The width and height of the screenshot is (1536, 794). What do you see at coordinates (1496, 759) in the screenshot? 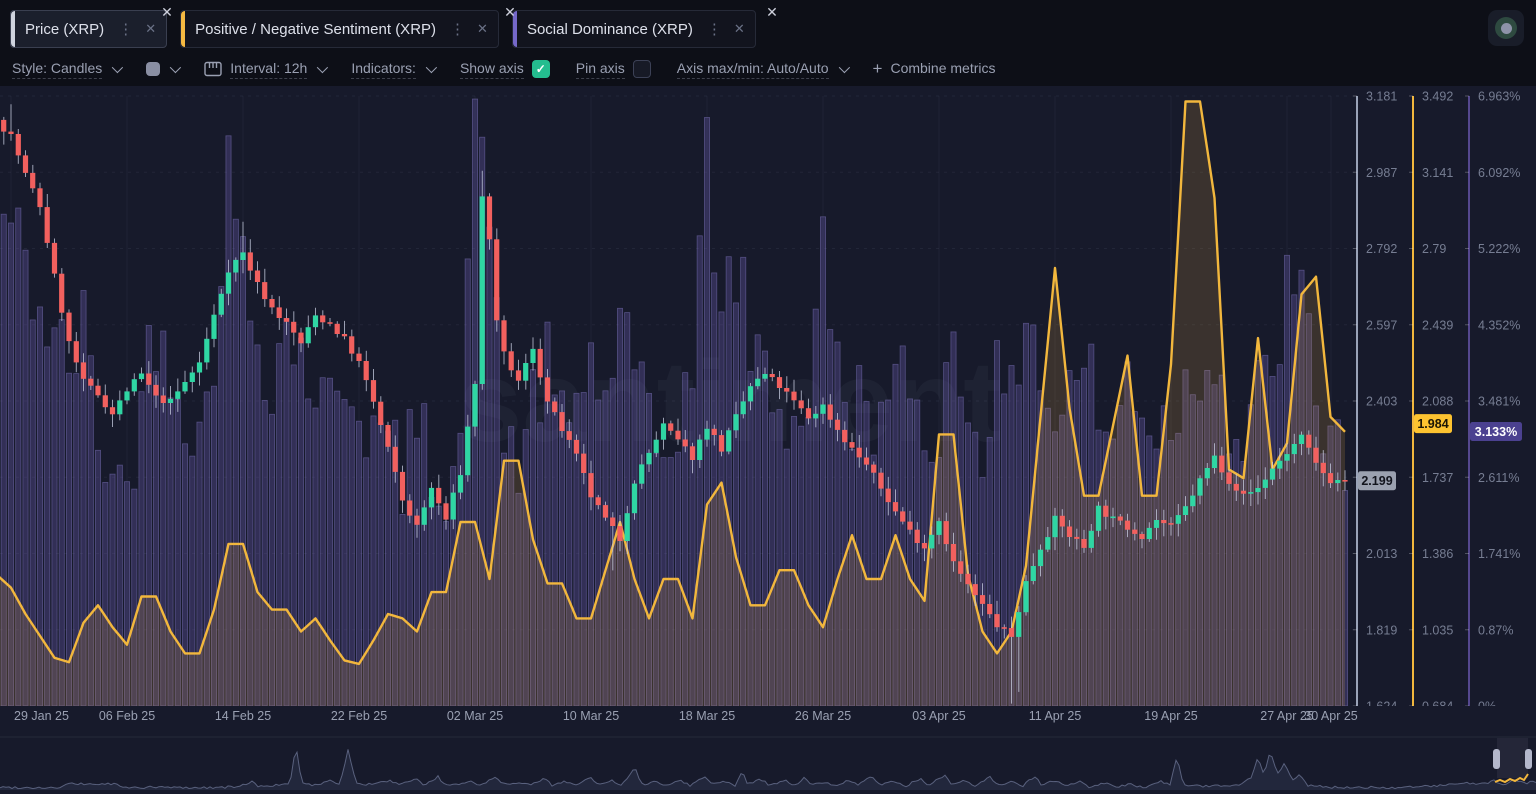
I see `brush-handle-left` at bounding box center [1496, 759].